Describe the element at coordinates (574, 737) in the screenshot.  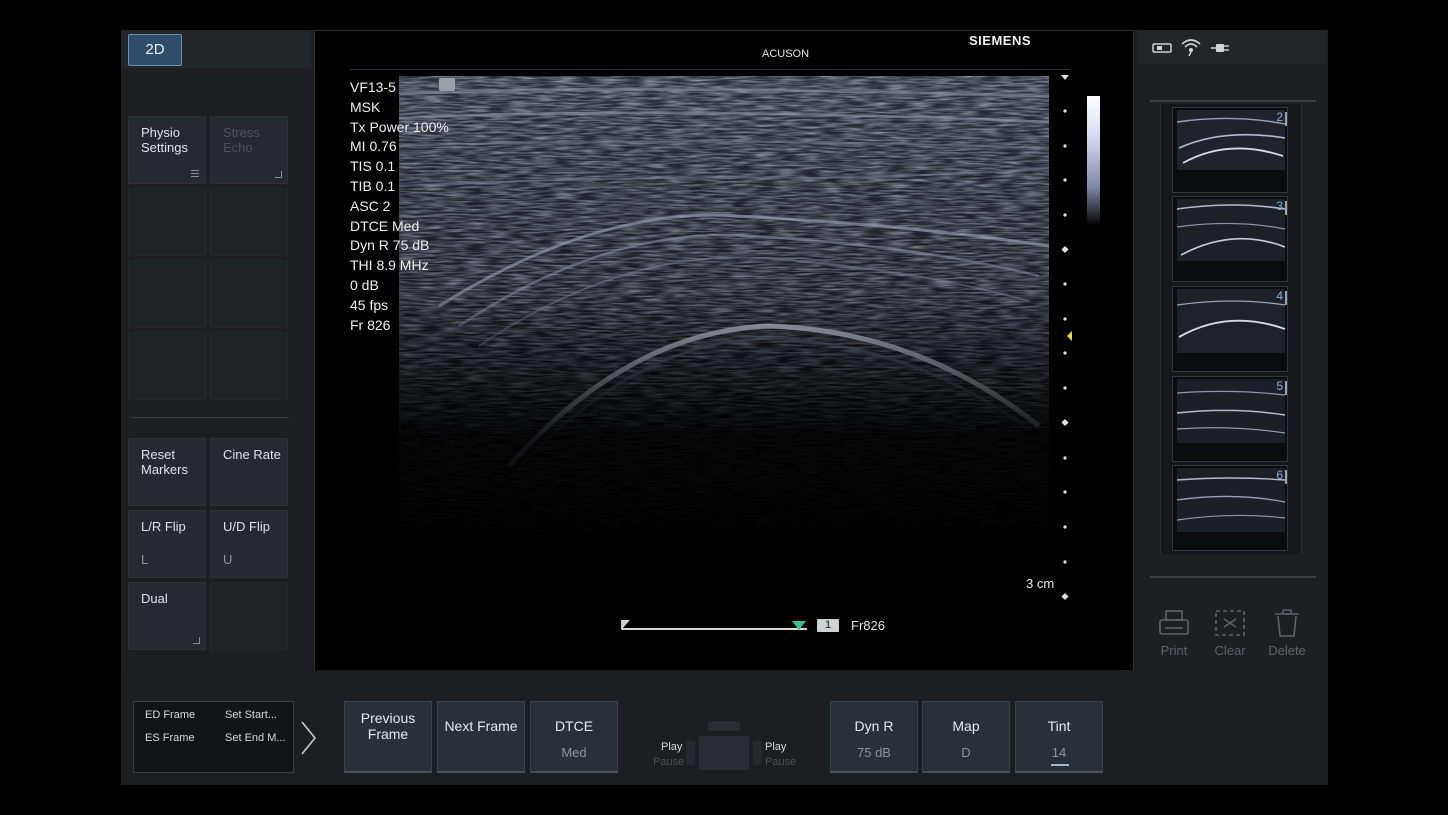
I see `dtce-button: DTCE Med` at that location.